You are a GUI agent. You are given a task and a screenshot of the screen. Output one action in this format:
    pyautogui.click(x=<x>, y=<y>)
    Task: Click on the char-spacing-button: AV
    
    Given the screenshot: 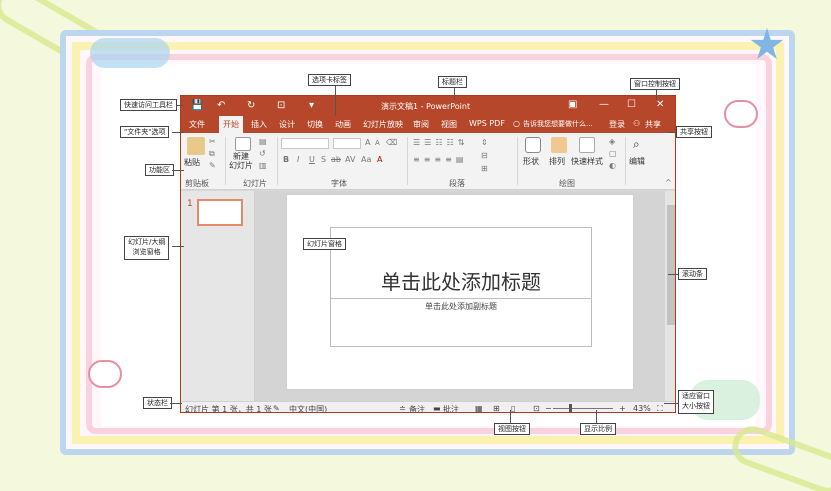 What is the action you would take?
    pyautogui.click(x=350, y=159)
    